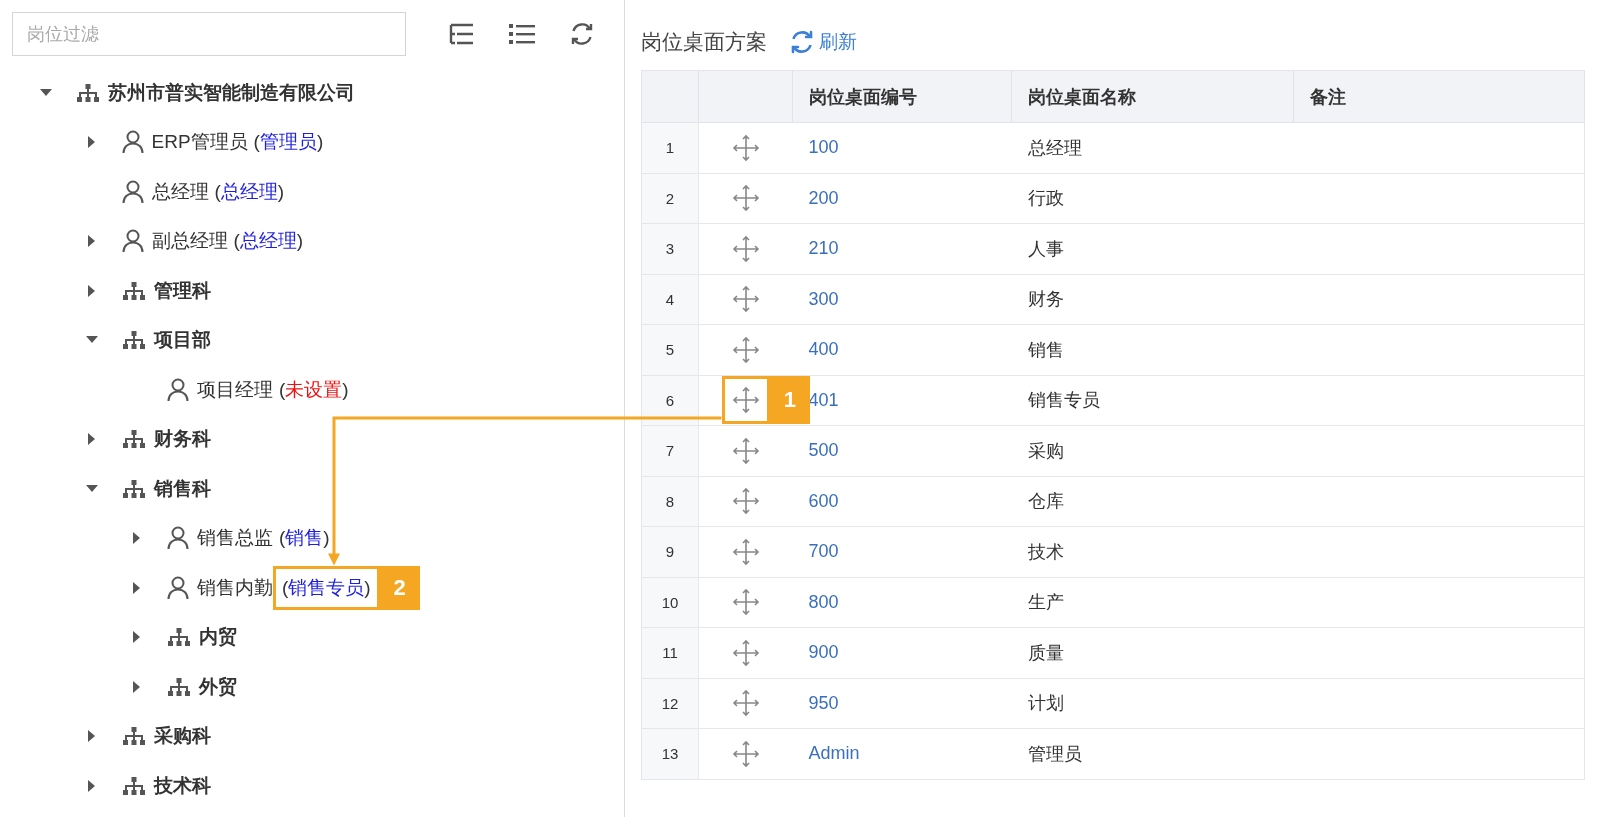 The image size is (1600, 817). What do you see at coordinates (670, 753) in the screenshot?
I see `row-number: 13` at bounding box center [670, 753].